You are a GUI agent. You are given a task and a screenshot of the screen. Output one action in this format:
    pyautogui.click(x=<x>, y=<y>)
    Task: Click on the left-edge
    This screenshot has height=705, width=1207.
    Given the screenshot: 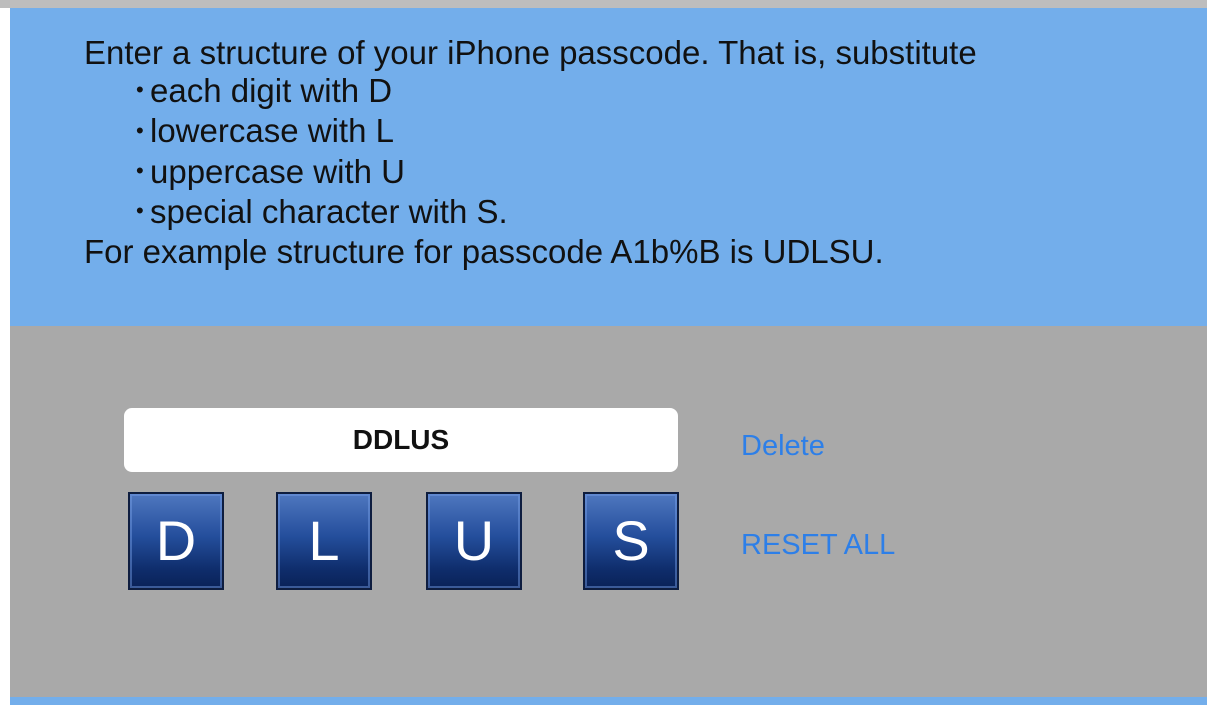 What is the action you would take?
    pyautogui.click(x=5, y=356)
    